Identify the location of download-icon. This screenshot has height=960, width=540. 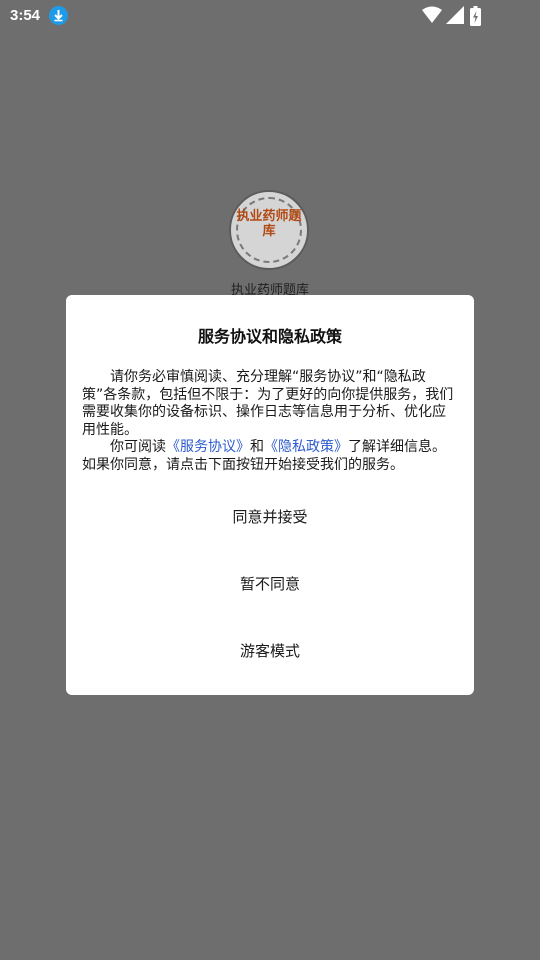
(58, 15).